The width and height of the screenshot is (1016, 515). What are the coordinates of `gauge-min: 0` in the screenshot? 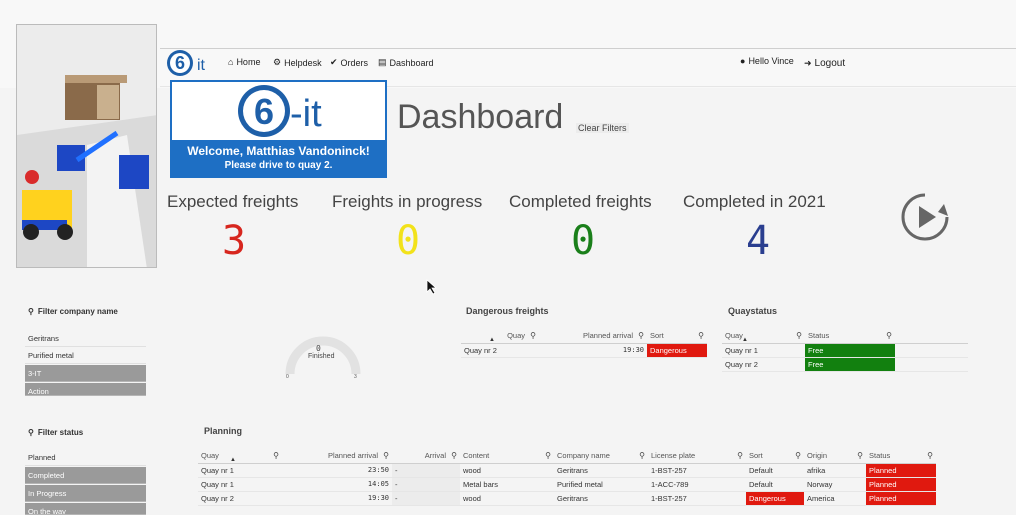 It's located at (287, 377).